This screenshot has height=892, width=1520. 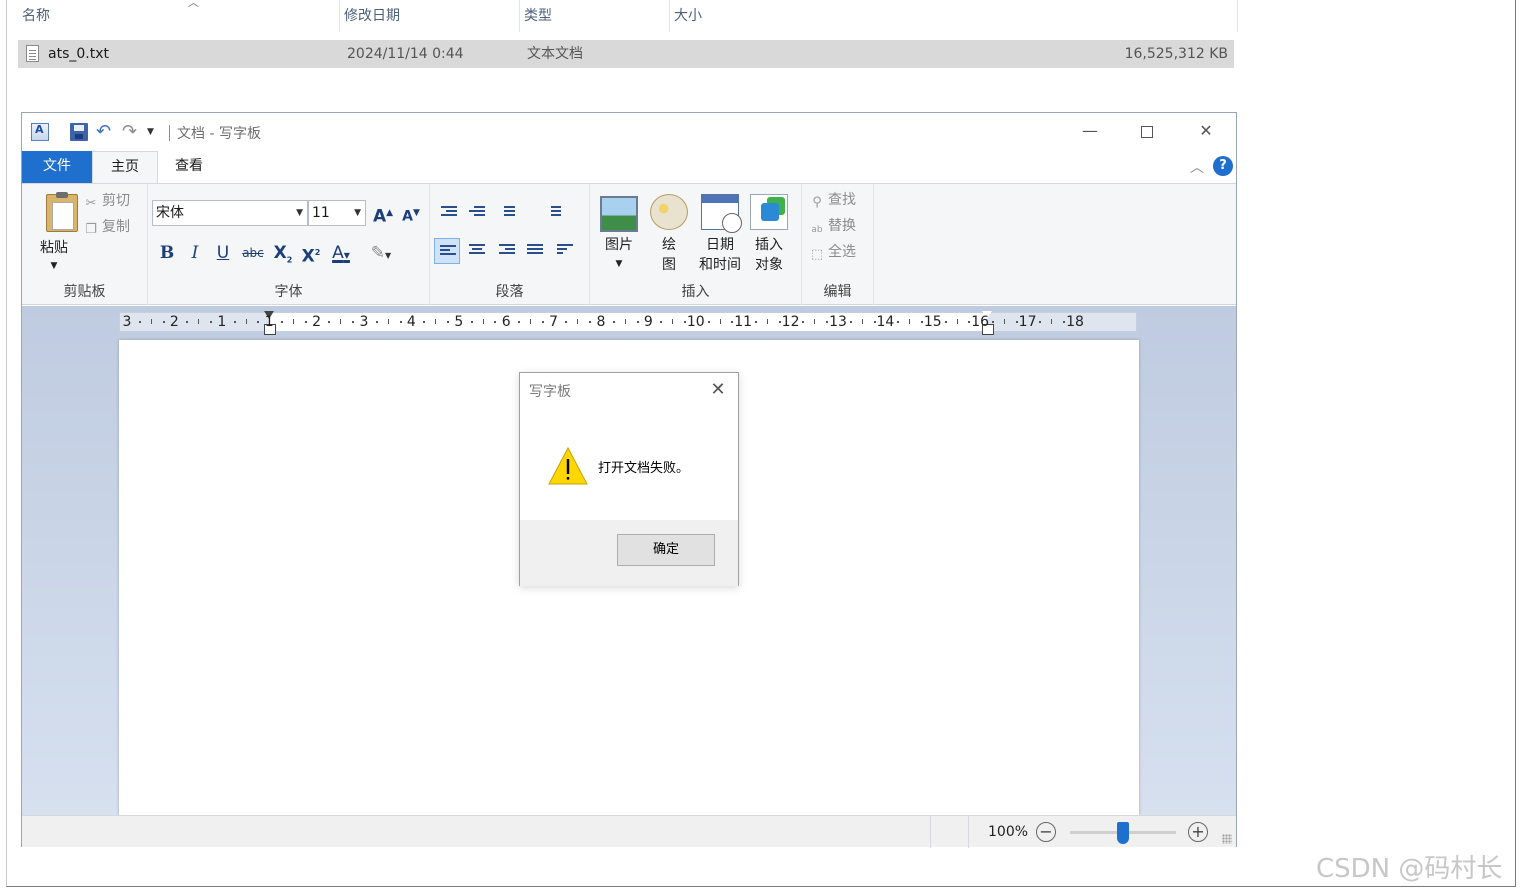 I want to click on copy-button: ❐ 复制, so click(x=107, y=227).